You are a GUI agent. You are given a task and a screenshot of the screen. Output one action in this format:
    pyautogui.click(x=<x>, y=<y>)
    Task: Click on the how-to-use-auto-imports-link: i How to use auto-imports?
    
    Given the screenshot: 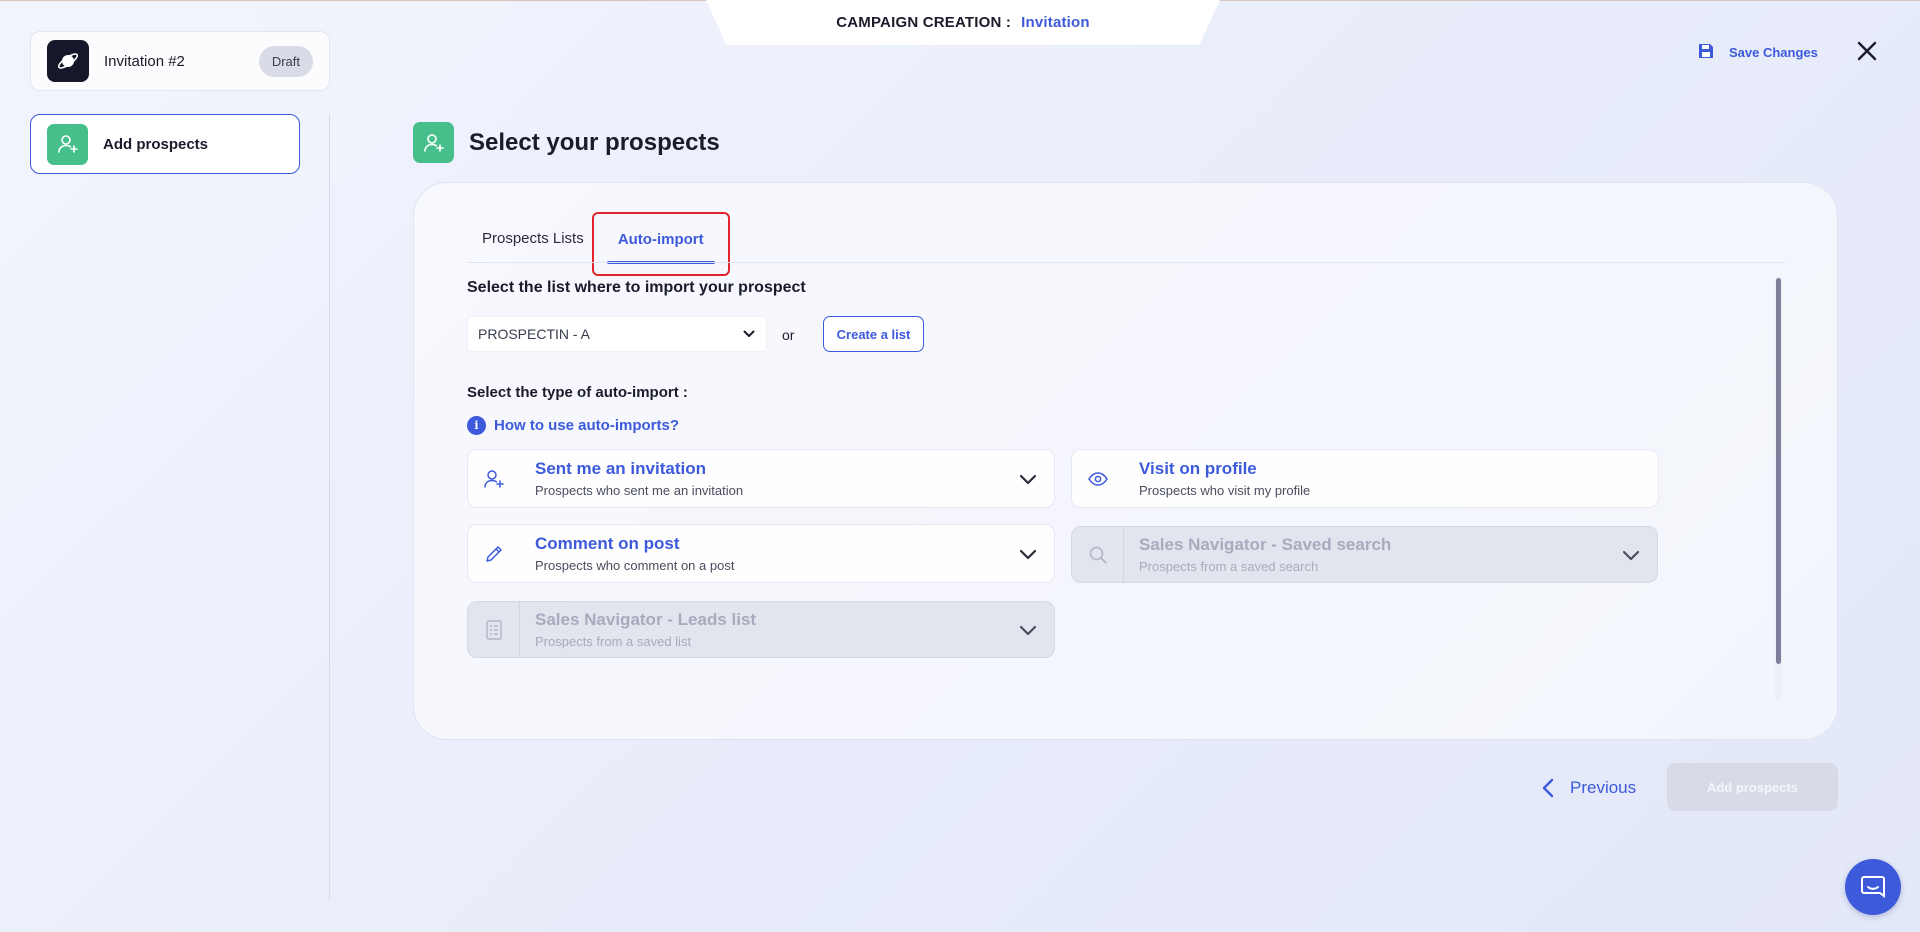 What is the action you would take?
    pyautogui.click(x=573, y=425)
    